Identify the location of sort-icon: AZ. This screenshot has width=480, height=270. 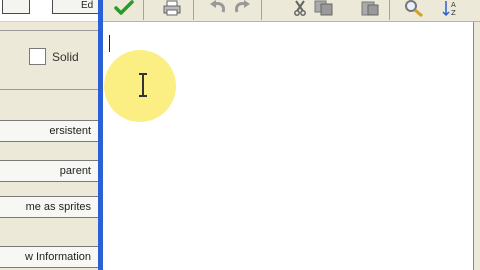
(452, 11).